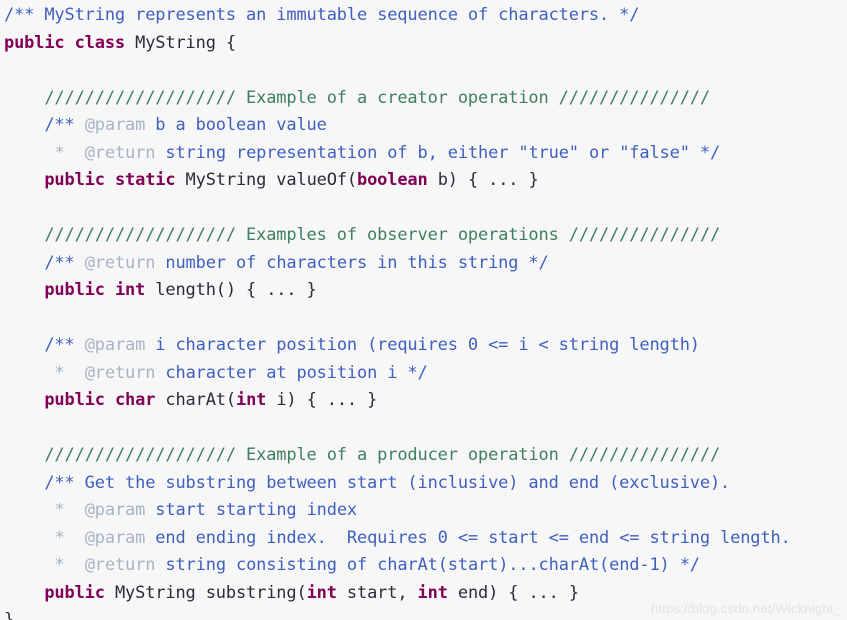 The height and width of the screenshot is (620, 847). What do you see at coordinates (397, 44) in the screenshot?
I see `code-line: public class MyString {` at bounding box center [397, 44].